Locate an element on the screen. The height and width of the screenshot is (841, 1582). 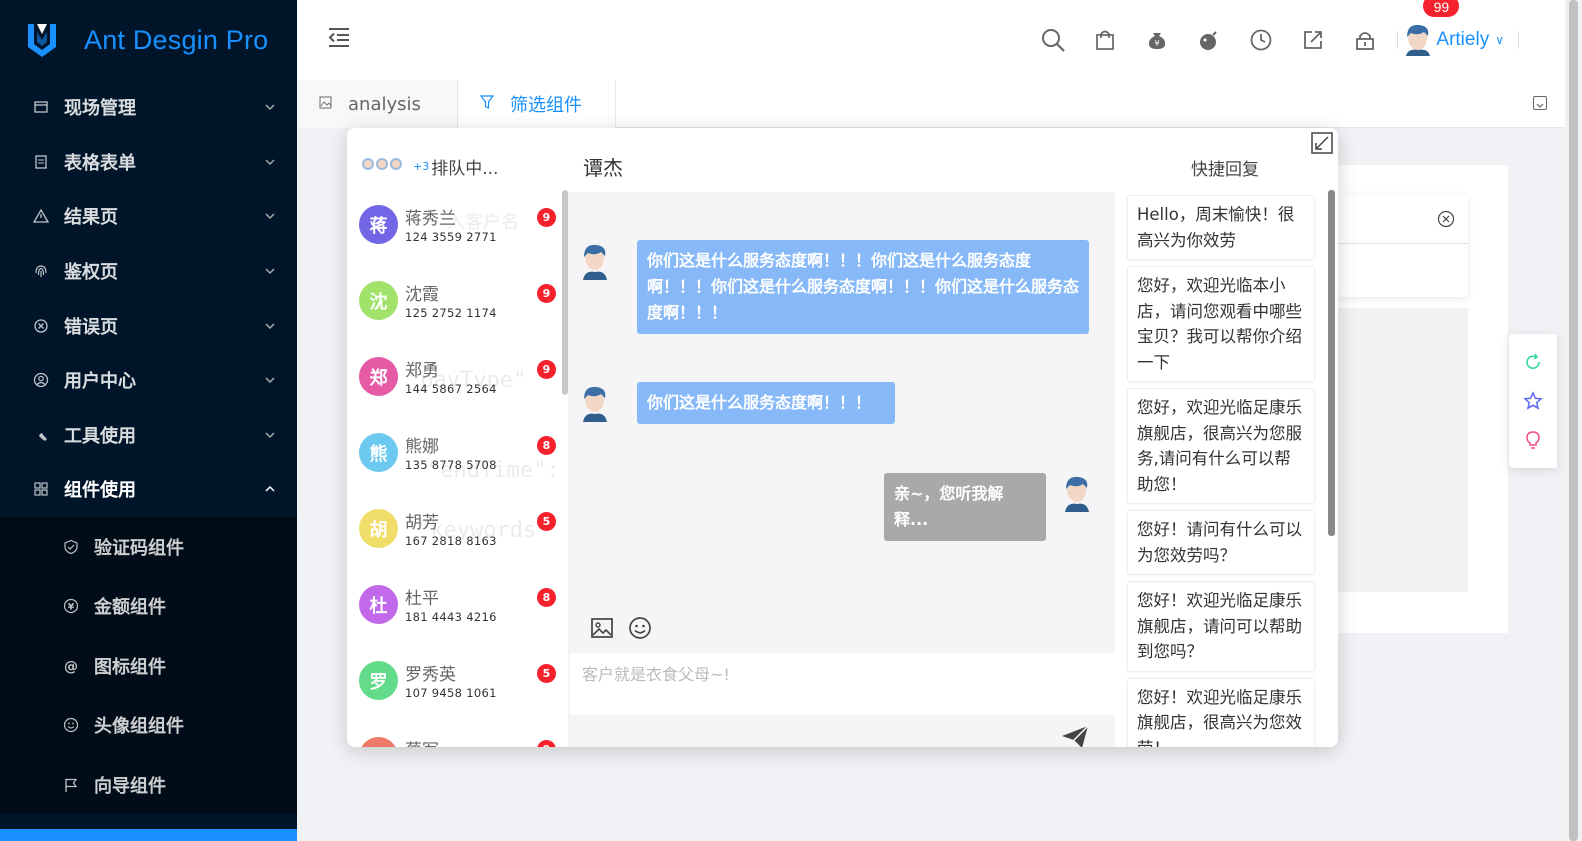
page-scrollbar is located at coordinates (1573, 420).